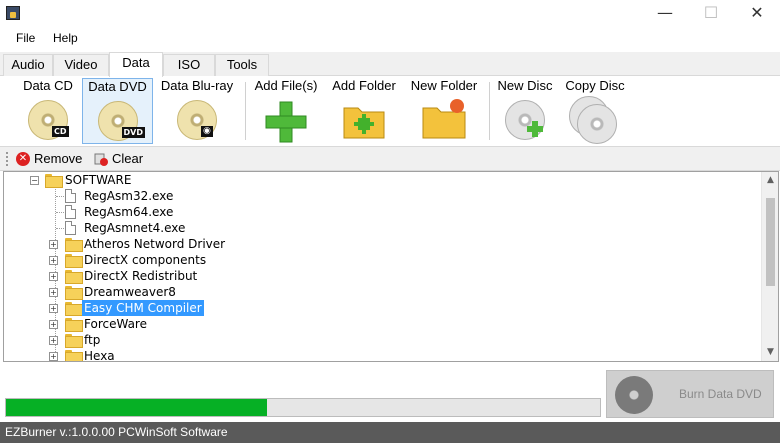 The height and width of the screenshot is (443, 780). Describe the element at coordinates (145, 260) in the screenshot. I see `tree-item-label: DirectX components` at that location.